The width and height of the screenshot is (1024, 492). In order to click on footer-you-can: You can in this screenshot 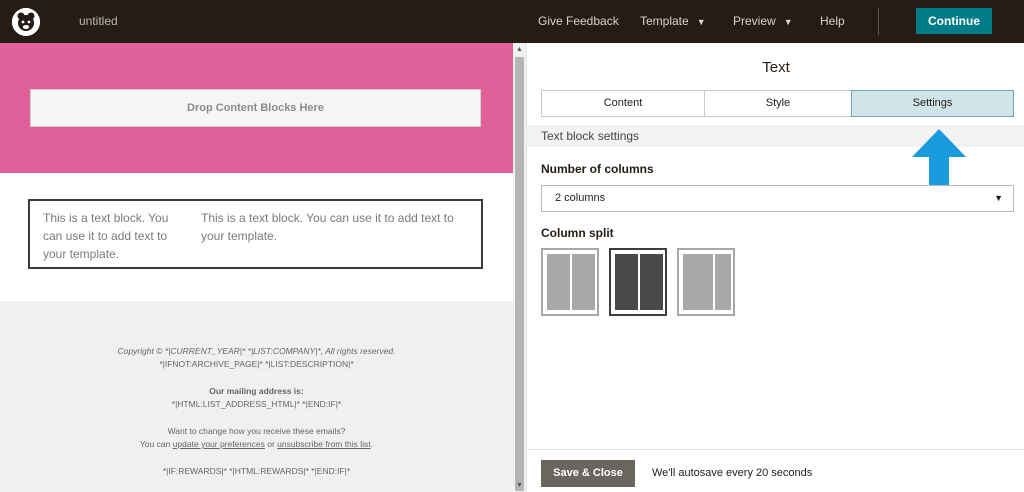, I will do `click(156, 444)`.